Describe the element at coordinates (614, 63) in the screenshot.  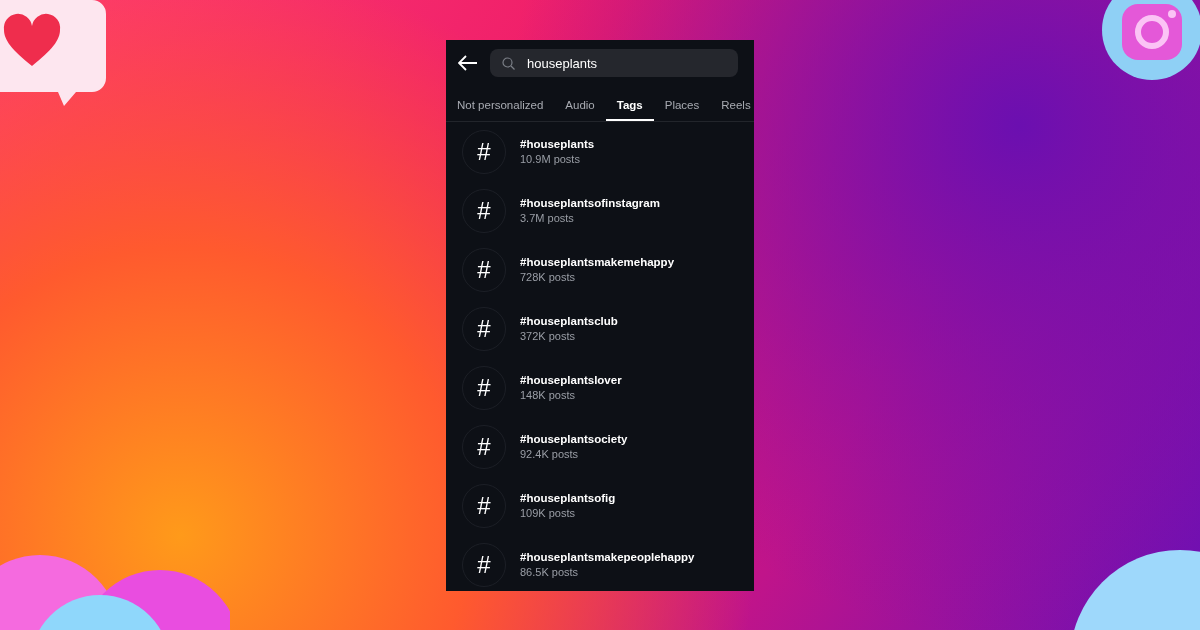
I see `search-field: houseplants` at that location.